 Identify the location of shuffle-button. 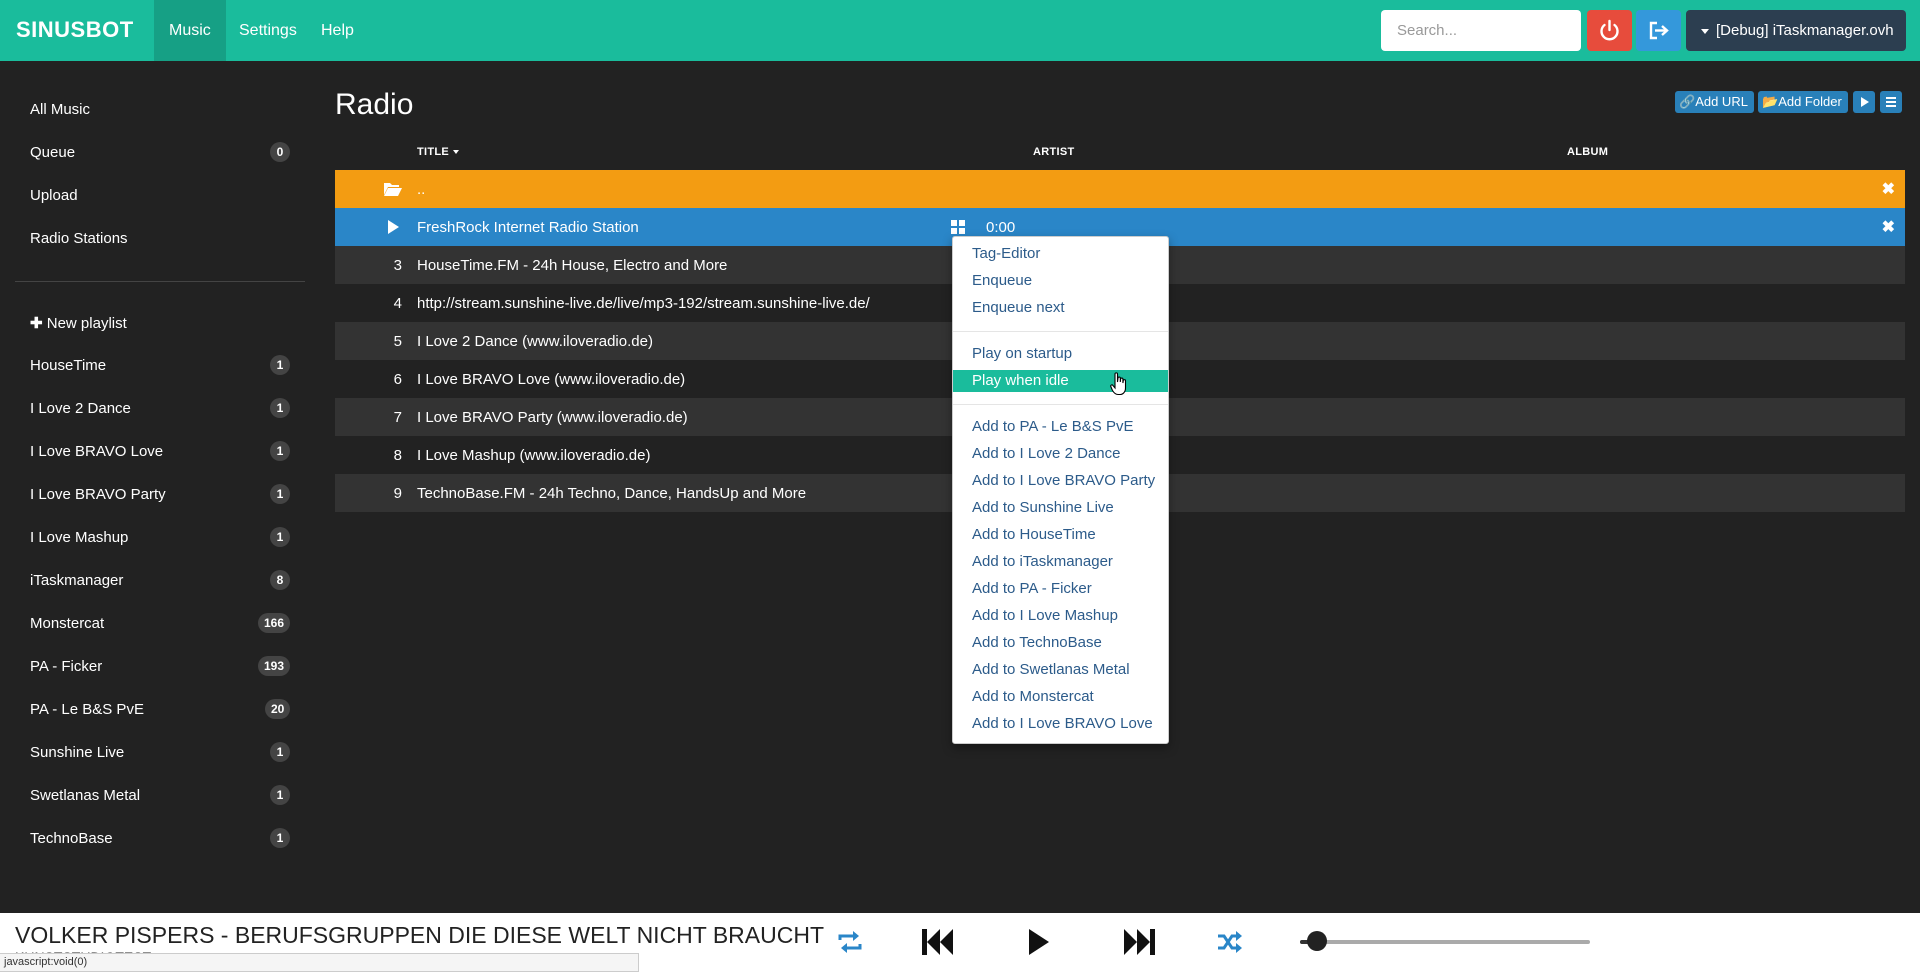
(1230, 942).